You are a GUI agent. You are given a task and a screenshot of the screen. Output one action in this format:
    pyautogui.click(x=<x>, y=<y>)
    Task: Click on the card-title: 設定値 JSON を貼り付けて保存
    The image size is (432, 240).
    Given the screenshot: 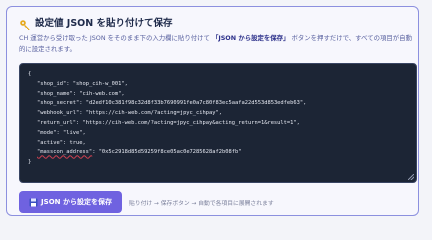 What is the action you would take?
    pyautogui.click(x=104, y=23)
    